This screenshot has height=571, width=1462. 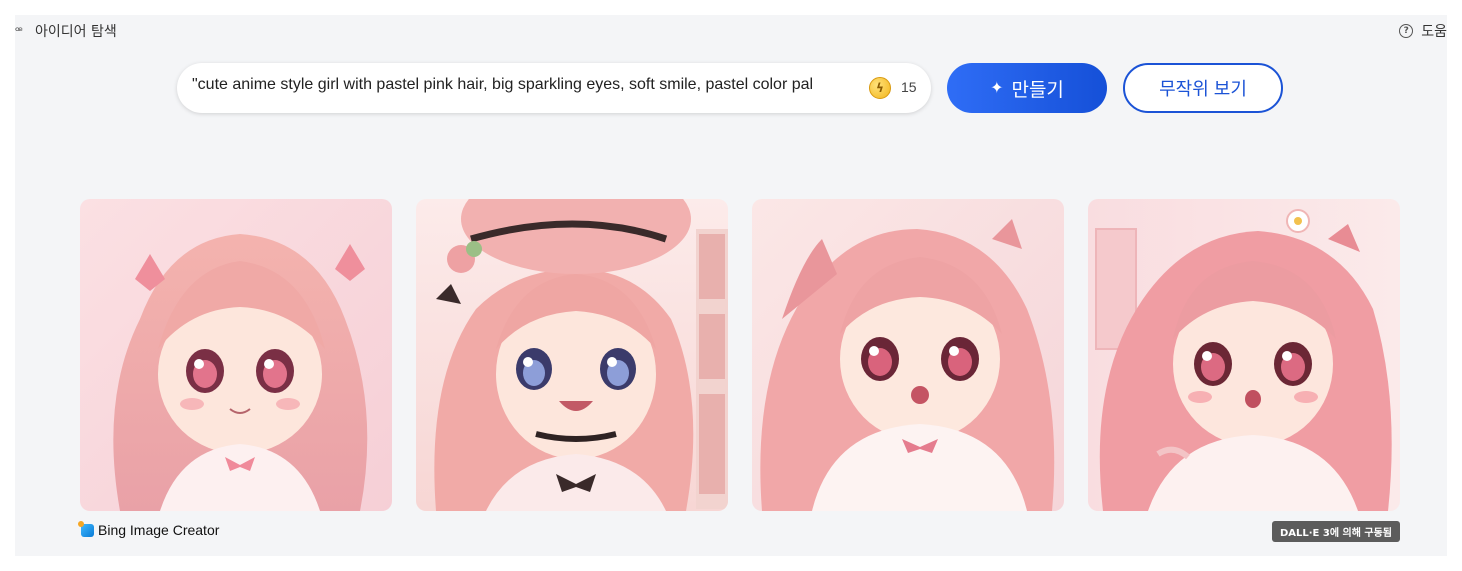 I want to click on create-button: ✦ 만들기, so click(x=1027, y=88).